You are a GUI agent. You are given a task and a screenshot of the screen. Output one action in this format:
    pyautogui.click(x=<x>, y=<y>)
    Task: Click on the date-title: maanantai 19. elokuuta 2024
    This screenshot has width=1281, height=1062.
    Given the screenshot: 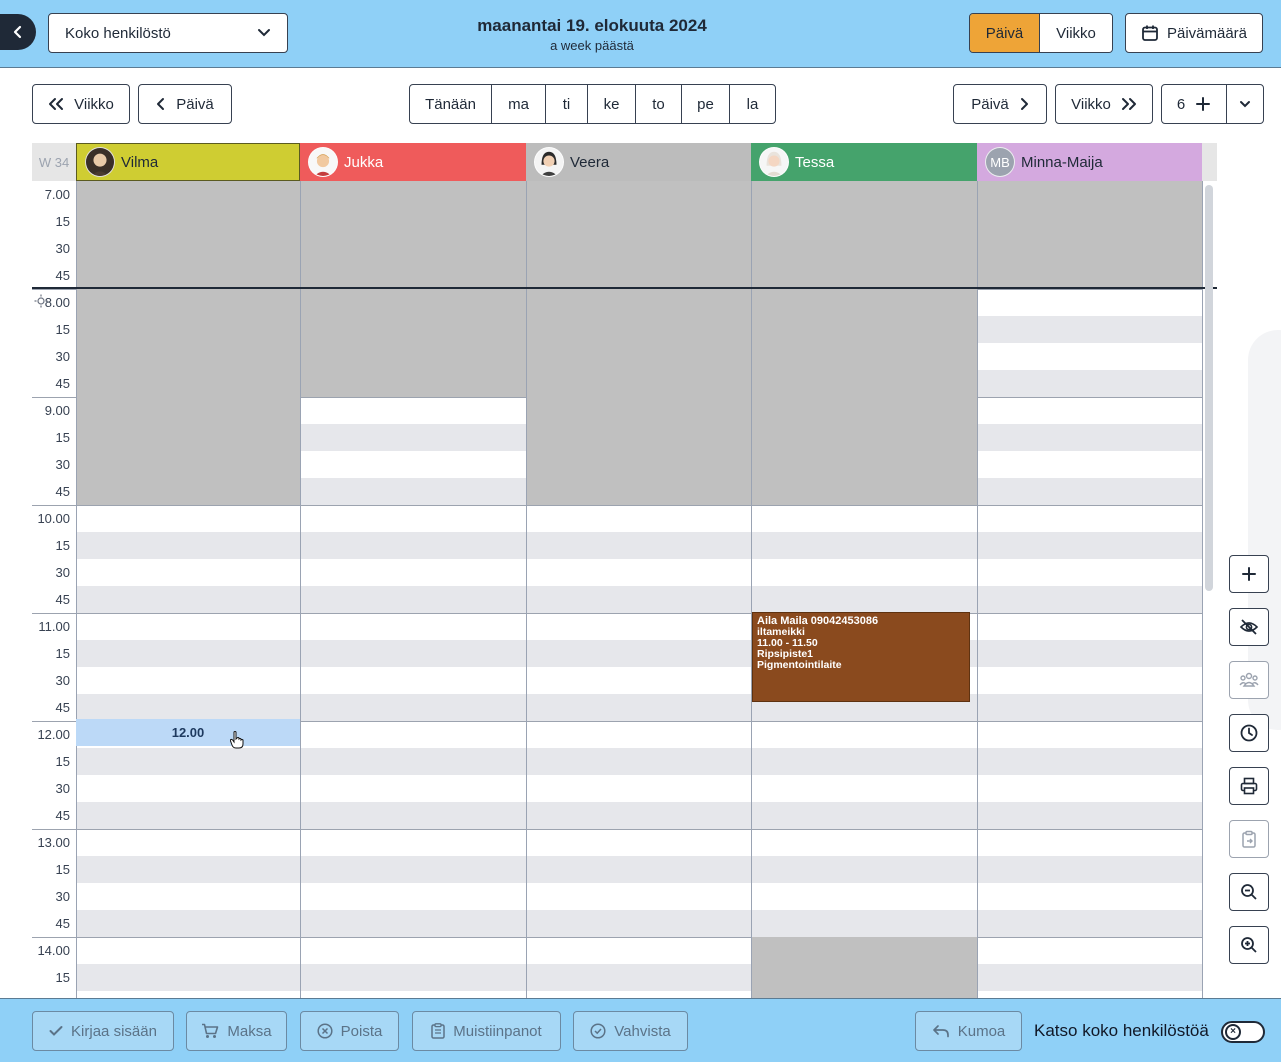 What is the action you would take?
    pyautogui.click(x=592, y=25)
    